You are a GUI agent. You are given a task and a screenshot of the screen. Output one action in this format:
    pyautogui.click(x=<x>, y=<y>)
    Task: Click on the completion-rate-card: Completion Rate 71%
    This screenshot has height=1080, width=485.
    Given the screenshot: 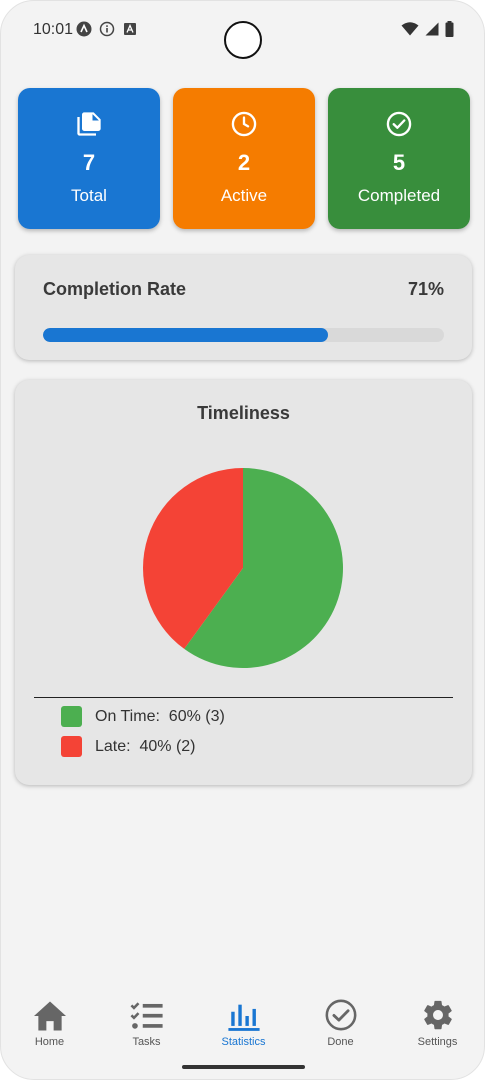 What is the action you would take?
    pyautogui.click(x=243, y=307)
    